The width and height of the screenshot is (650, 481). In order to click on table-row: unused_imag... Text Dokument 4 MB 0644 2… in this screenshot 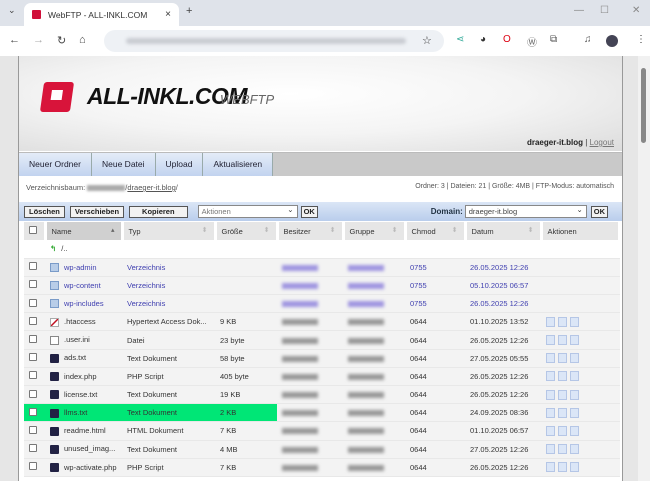, I will do `click(322, 449)`.